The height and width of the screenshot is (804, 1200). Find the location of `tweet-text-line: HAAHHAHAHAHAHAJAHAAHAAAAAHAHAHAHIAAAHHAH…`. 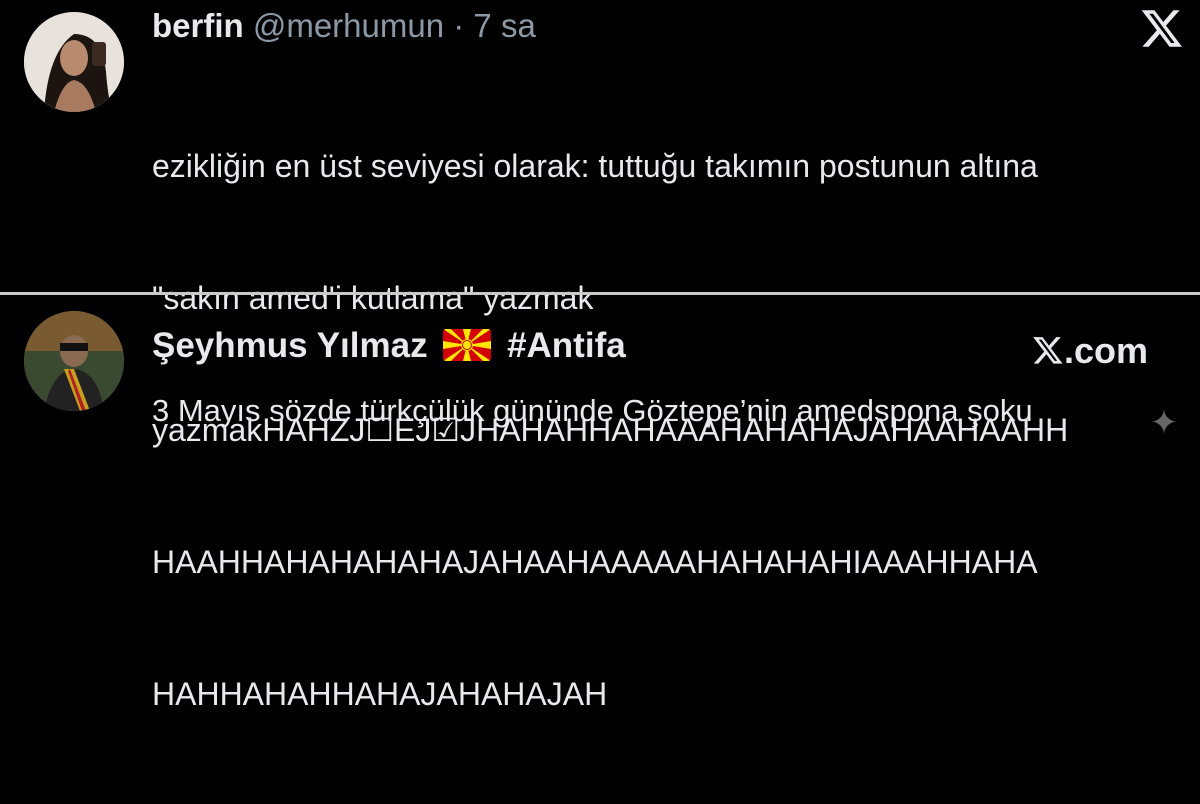

tweet-text-line: HAAHHAHAHAHAHAJAHAAHAAAAAHAHAHAHIAAAHHAH… is located at coordinates (595, 562).